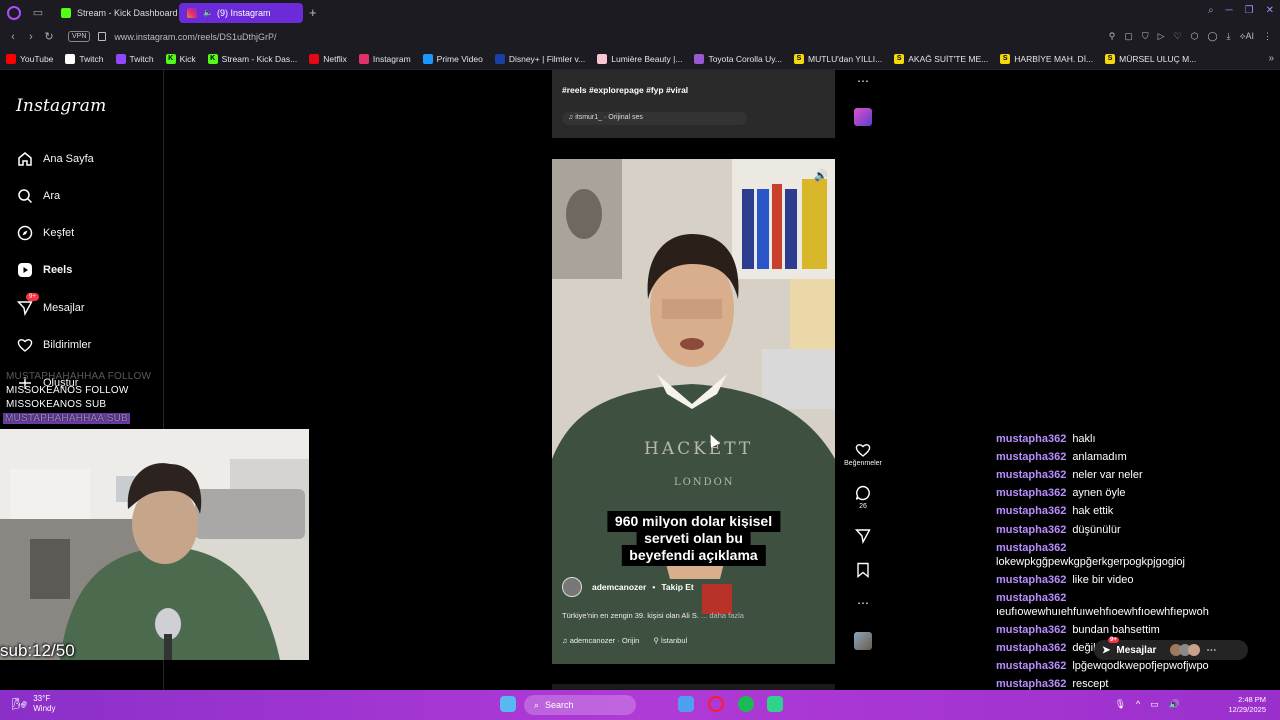 The height and width of the screenshot is (720, 1280). What do you see at coordinates (29, 58) in the screenshot?
I see `bookmark-item: YouTube` at bounding box center [29, 58].